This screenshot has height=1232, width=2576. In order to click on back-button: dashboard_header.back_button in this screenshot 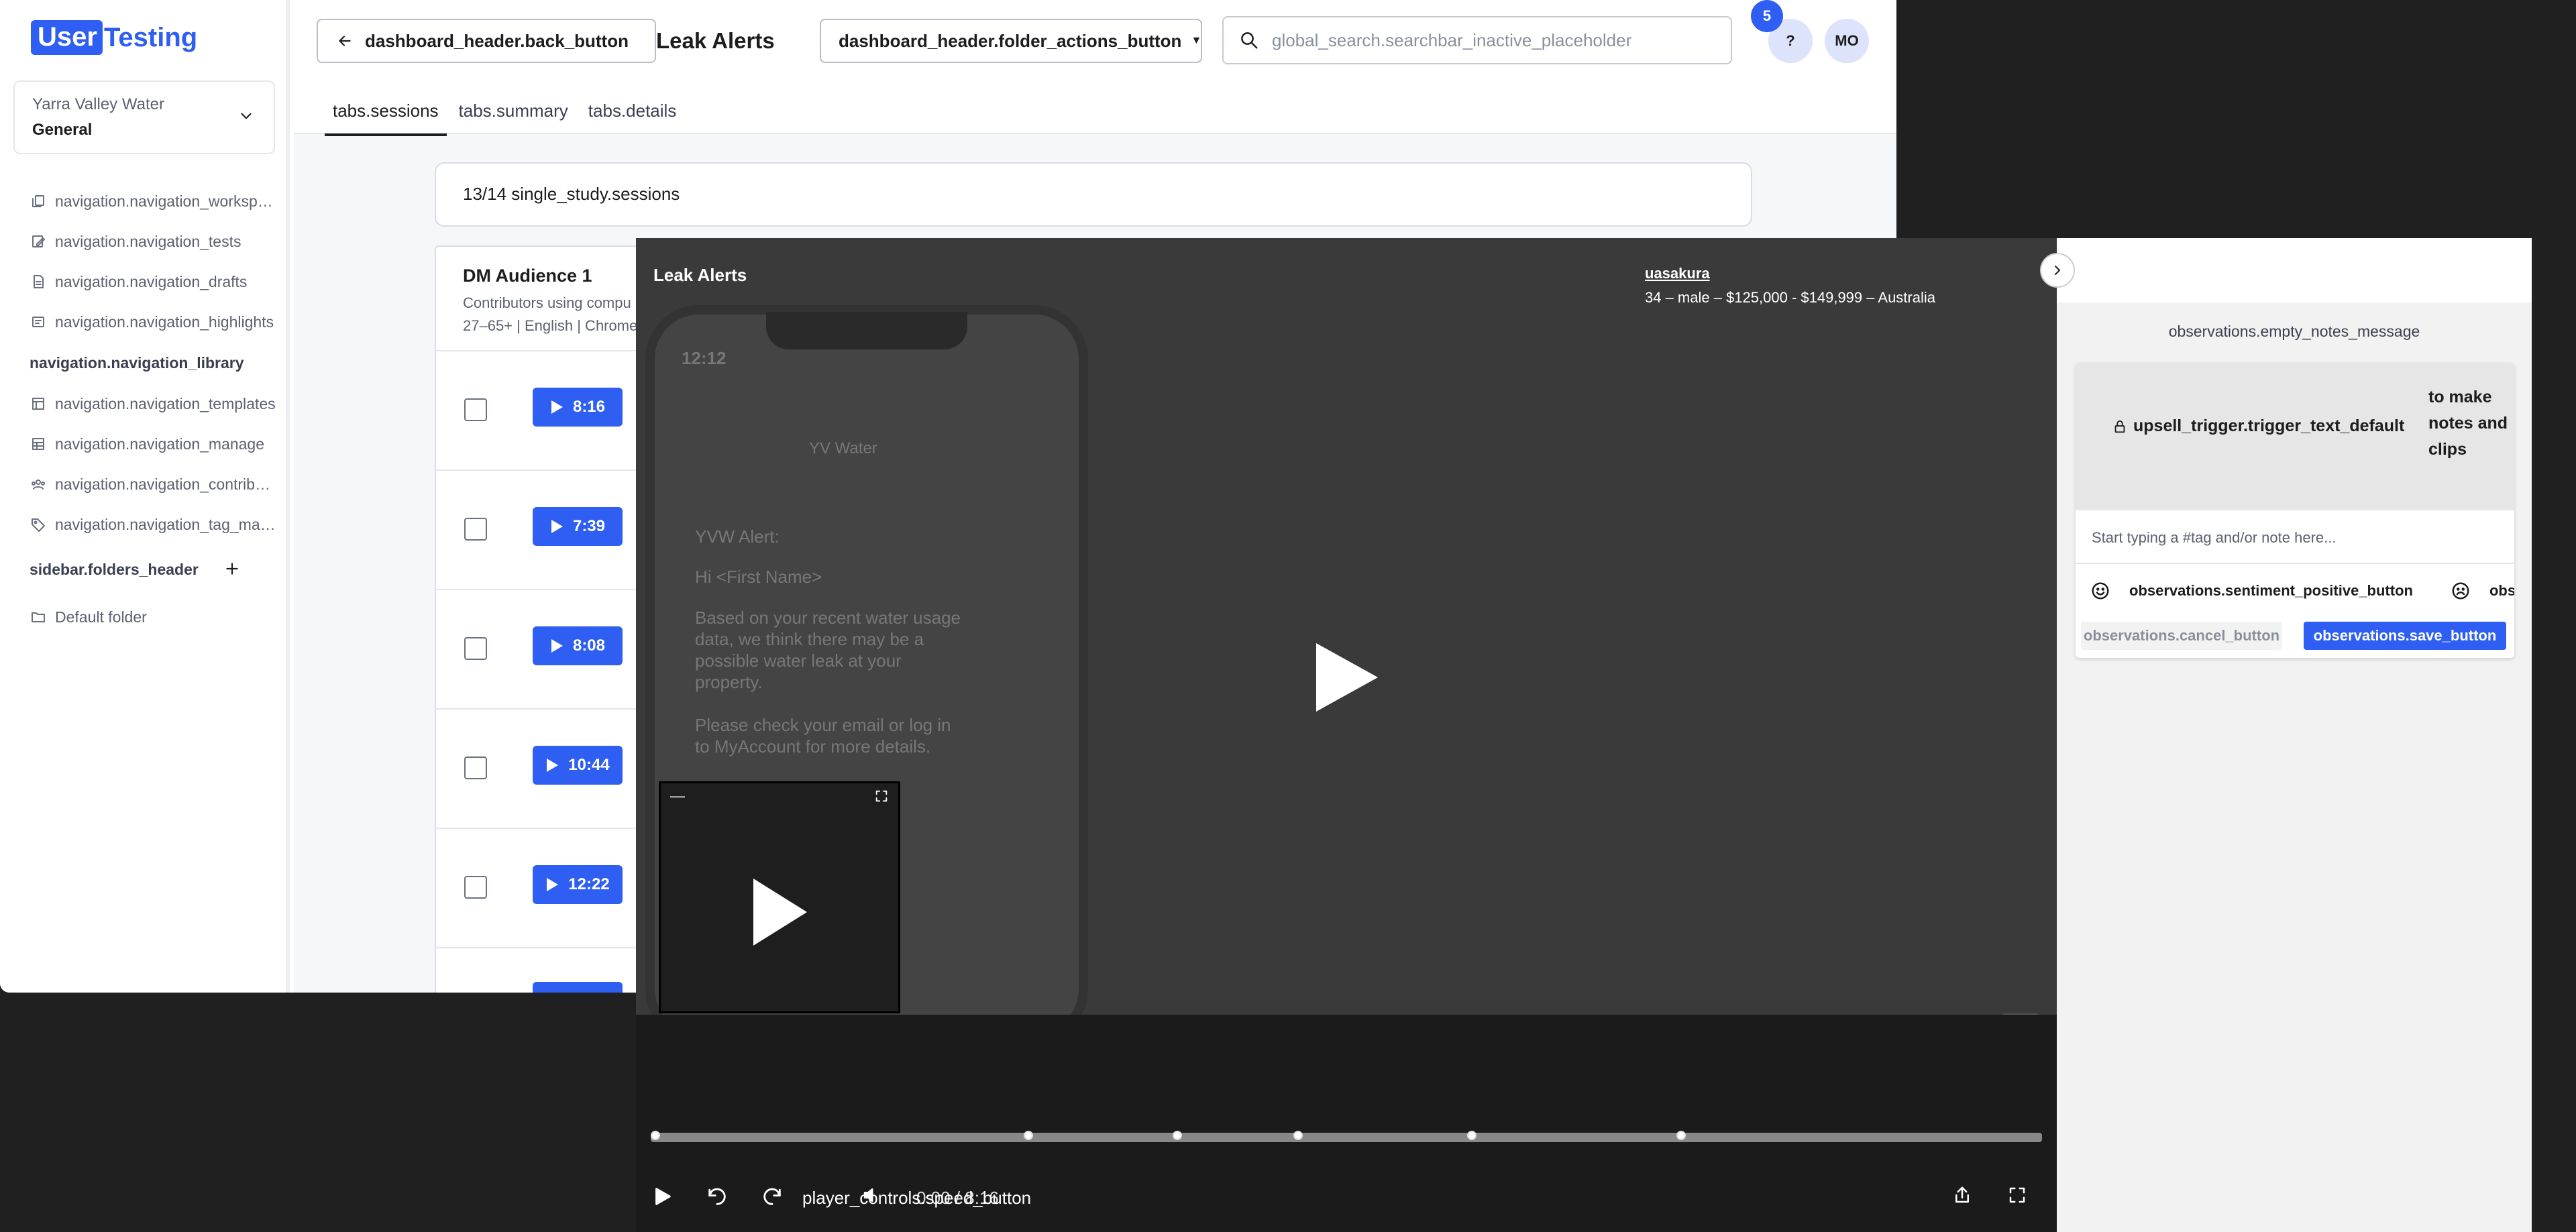, I will do `click(486, 41)`.